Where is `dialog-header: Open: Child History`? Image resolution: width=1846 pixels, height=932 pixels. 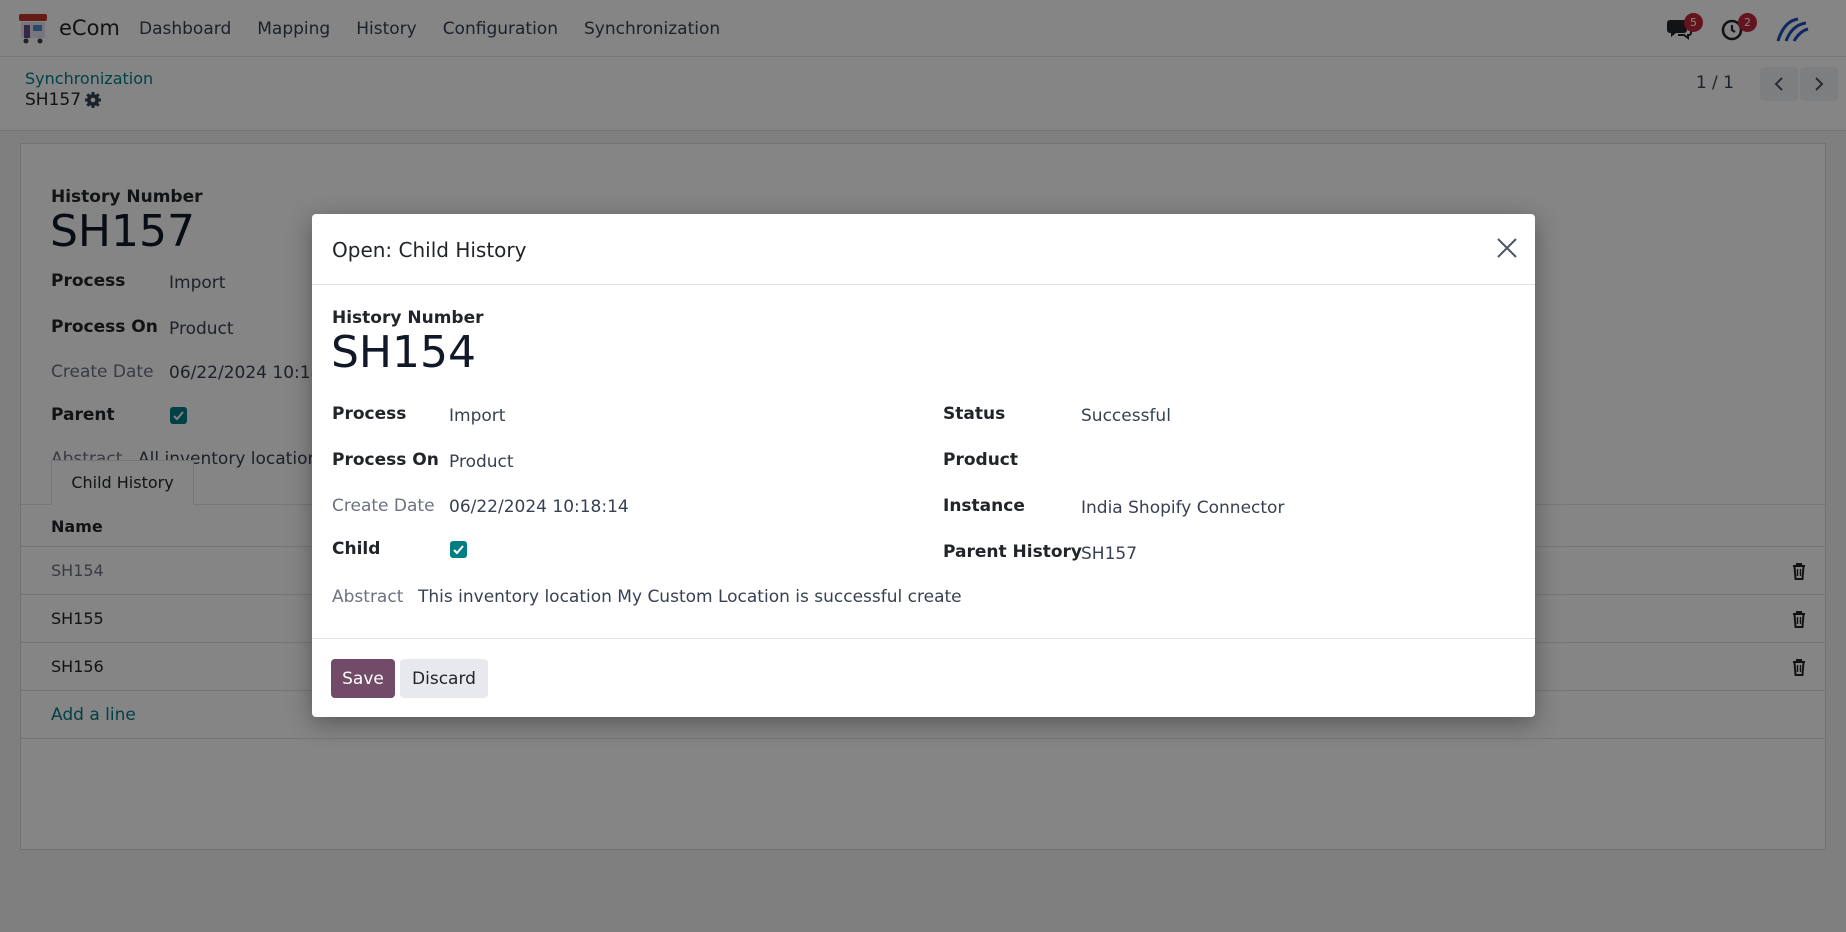 dialog-header: Open: Child History is located at coordinates (923, 249).